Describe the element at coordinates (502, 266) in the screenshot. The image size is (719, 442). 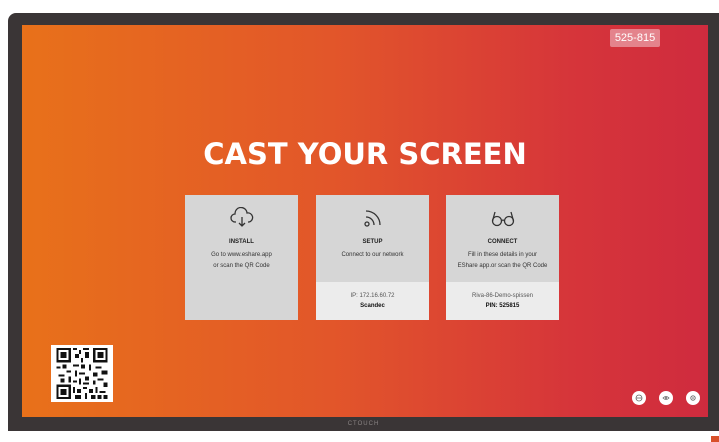
I see `card-body-line: EShare app.or scan the QR Code` at that location.